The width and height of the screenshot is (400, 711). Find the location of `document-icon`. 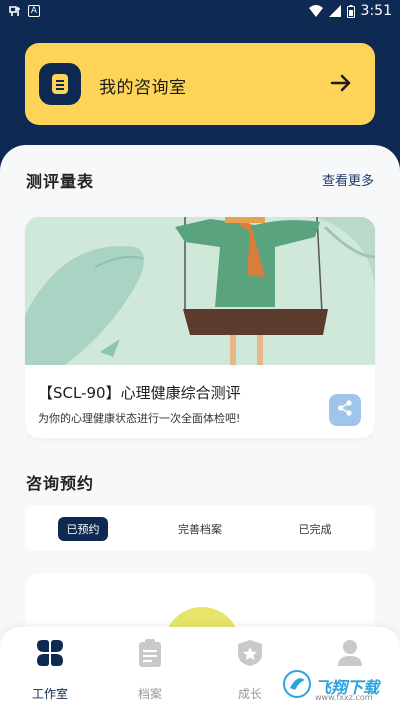

document-icon is located at coordinates (60, 84).